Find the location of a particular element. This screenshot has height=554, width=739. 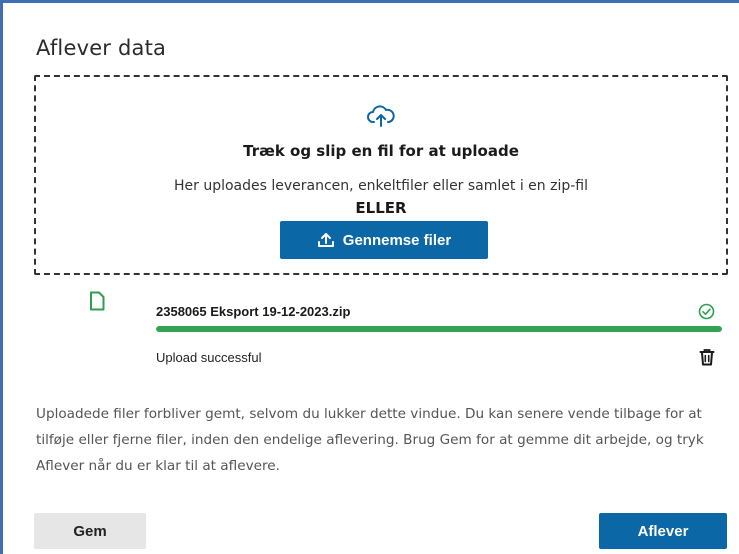

dialog-title: Aflever data is located at coordinates (101, 48).